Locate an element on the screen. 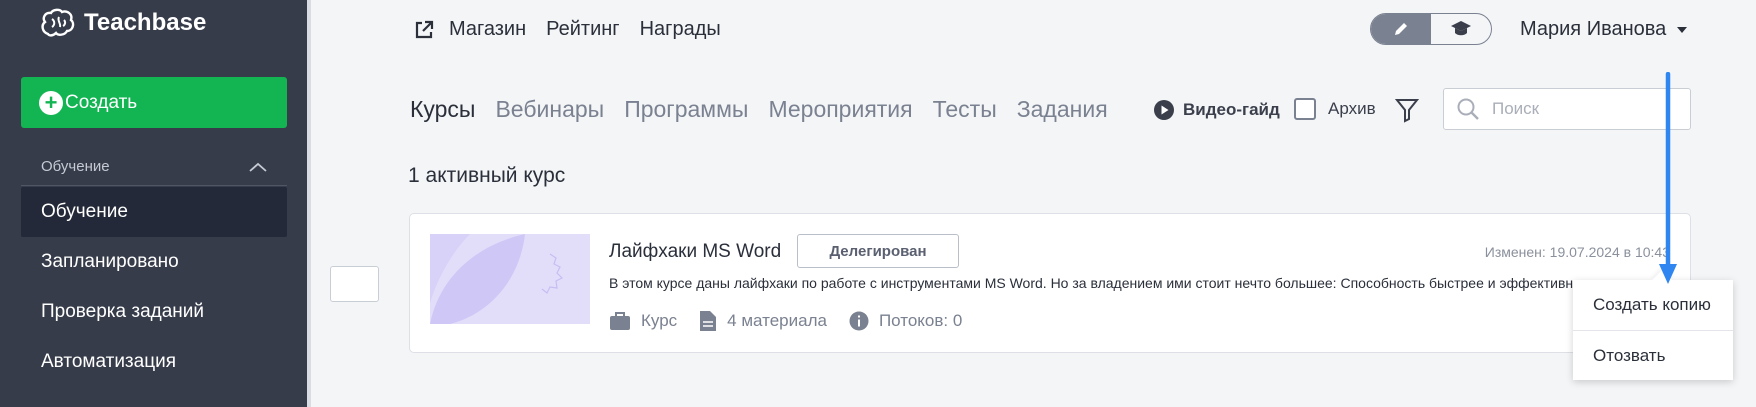  course-streams: Потоков: 0 is located at coordinates (905, 321).